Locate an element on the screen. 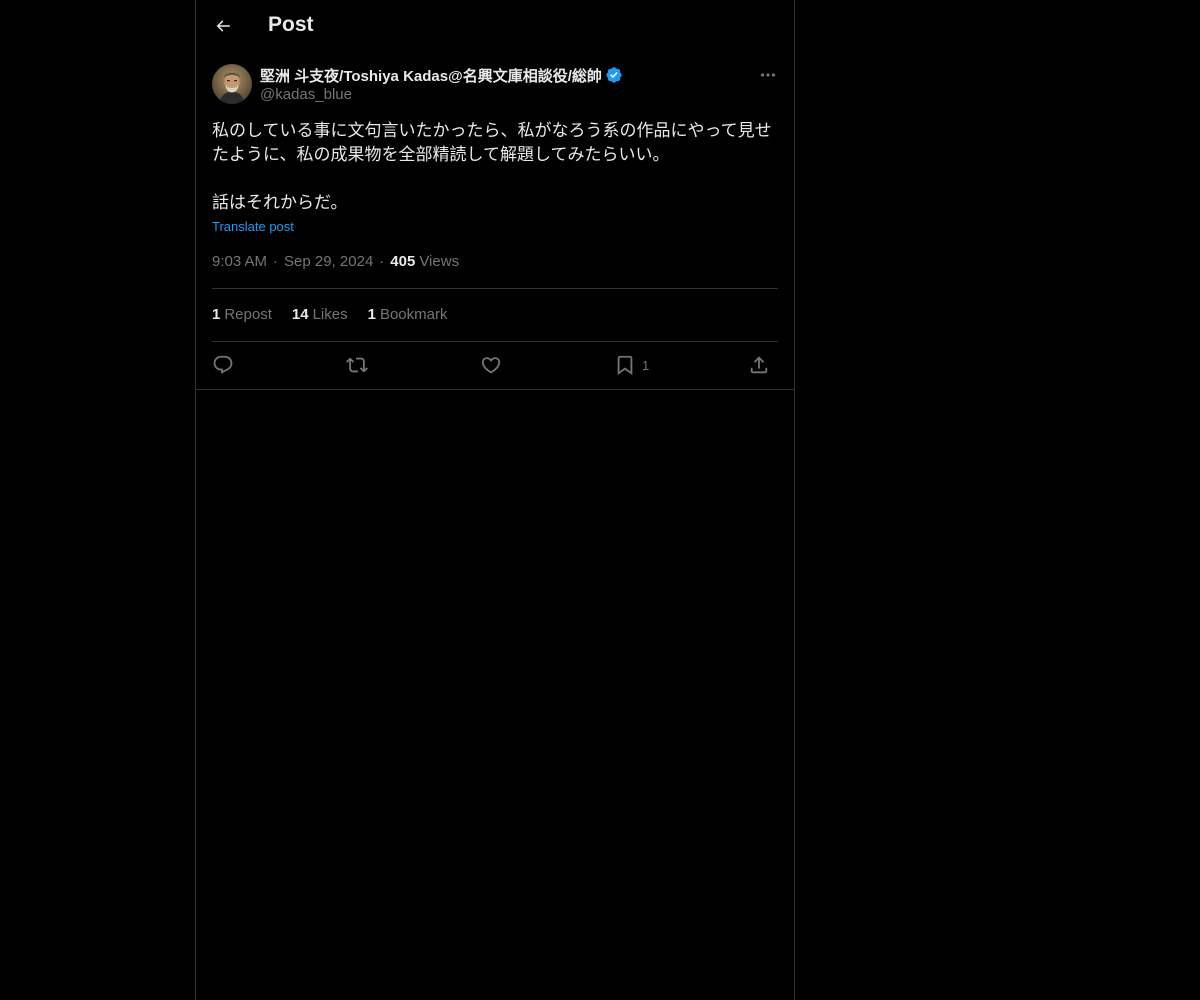 This screenshot has height=1000, width=1200. bookmark-icon is located at coordinates (625, 365).